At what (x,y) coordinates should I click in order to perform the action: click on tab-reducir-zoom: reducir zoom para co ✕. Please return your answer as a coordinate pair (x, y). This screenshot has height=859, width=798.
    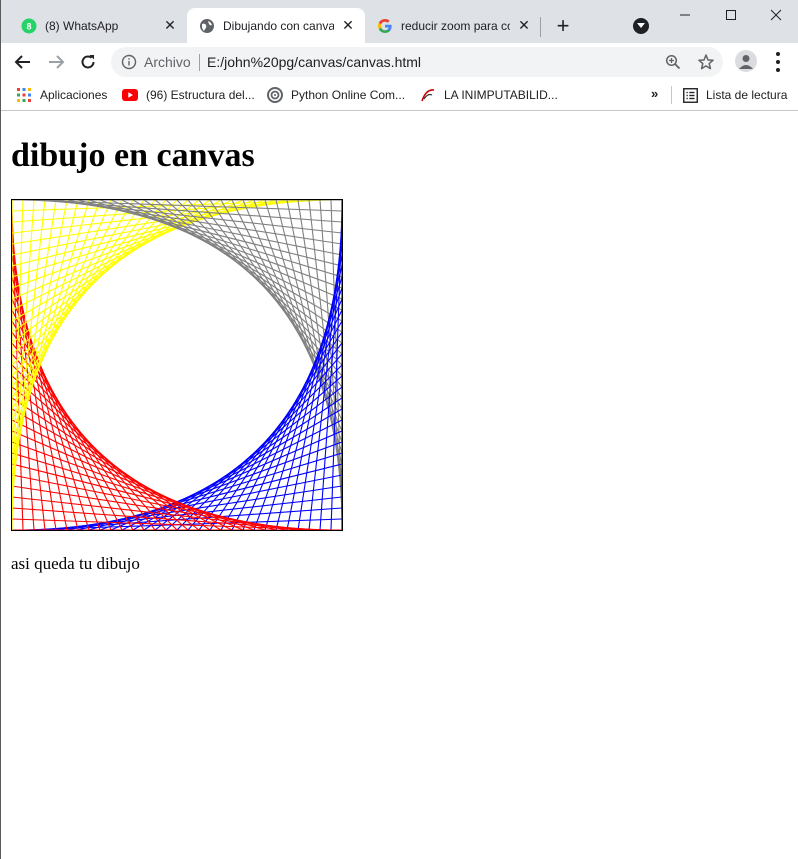
    Looking at the image, I should click on (453, 25).